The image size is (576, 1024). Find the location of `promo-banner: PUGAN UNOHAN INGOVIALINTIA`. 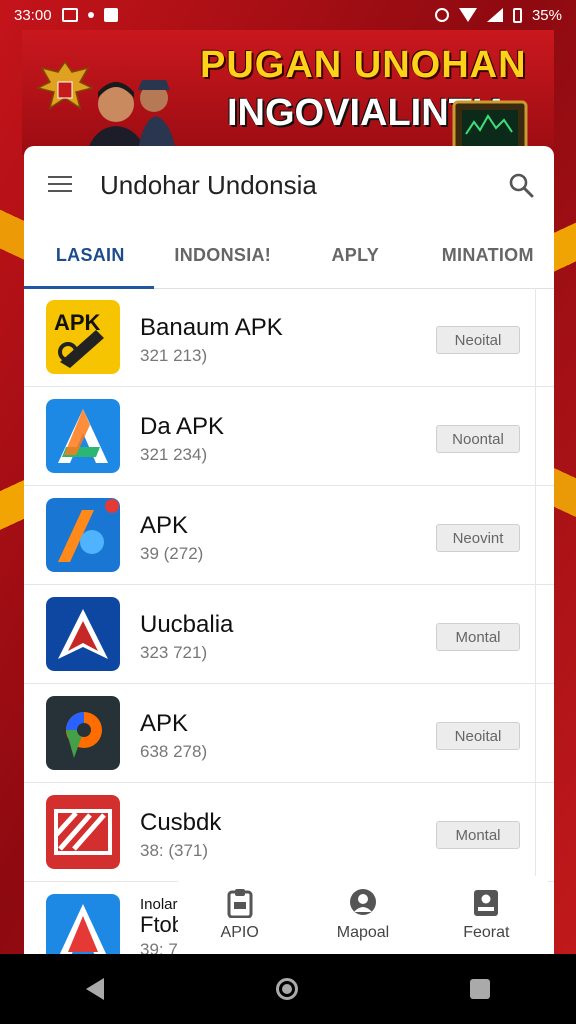

promo-banner: PUGAN UNOHAN INGOVIALINTIA is located at coordinates (288, 92).